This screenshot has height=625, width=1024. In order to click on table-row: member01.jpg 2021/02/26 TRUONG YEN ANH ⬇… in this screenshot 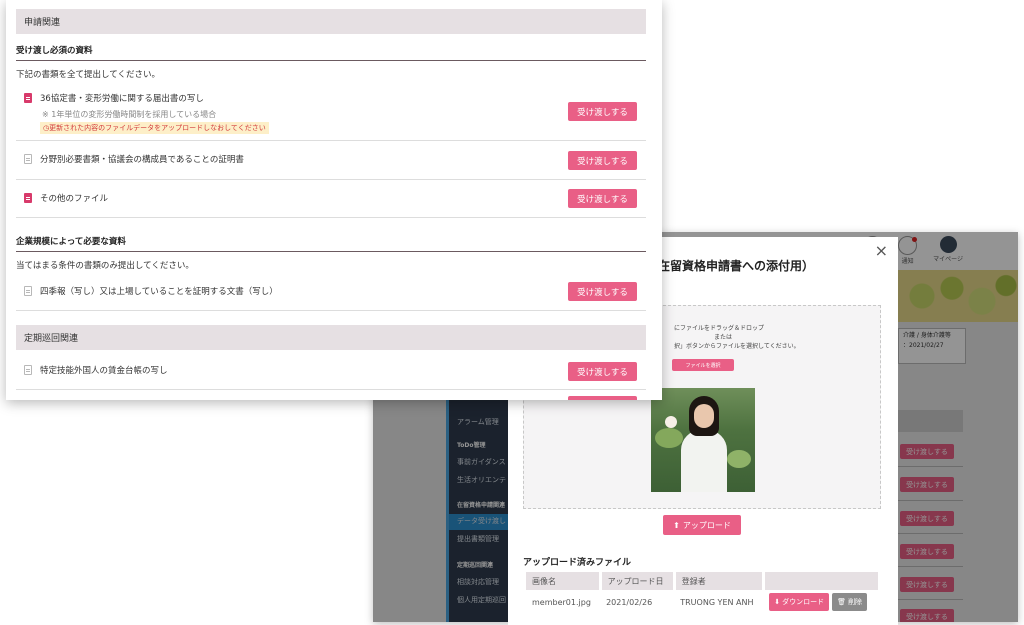, I will do `click(702, 602)`.